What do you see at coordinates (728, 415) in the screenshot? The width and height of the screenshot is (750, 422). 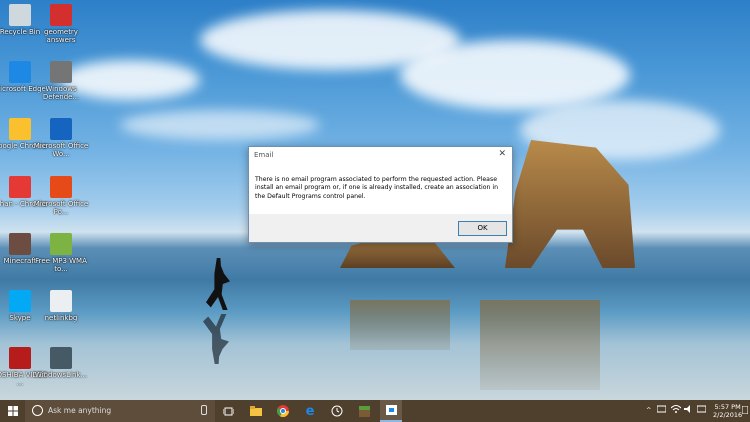 I see `clock-date: 2/2/2016` at bounding box center [728, 415].